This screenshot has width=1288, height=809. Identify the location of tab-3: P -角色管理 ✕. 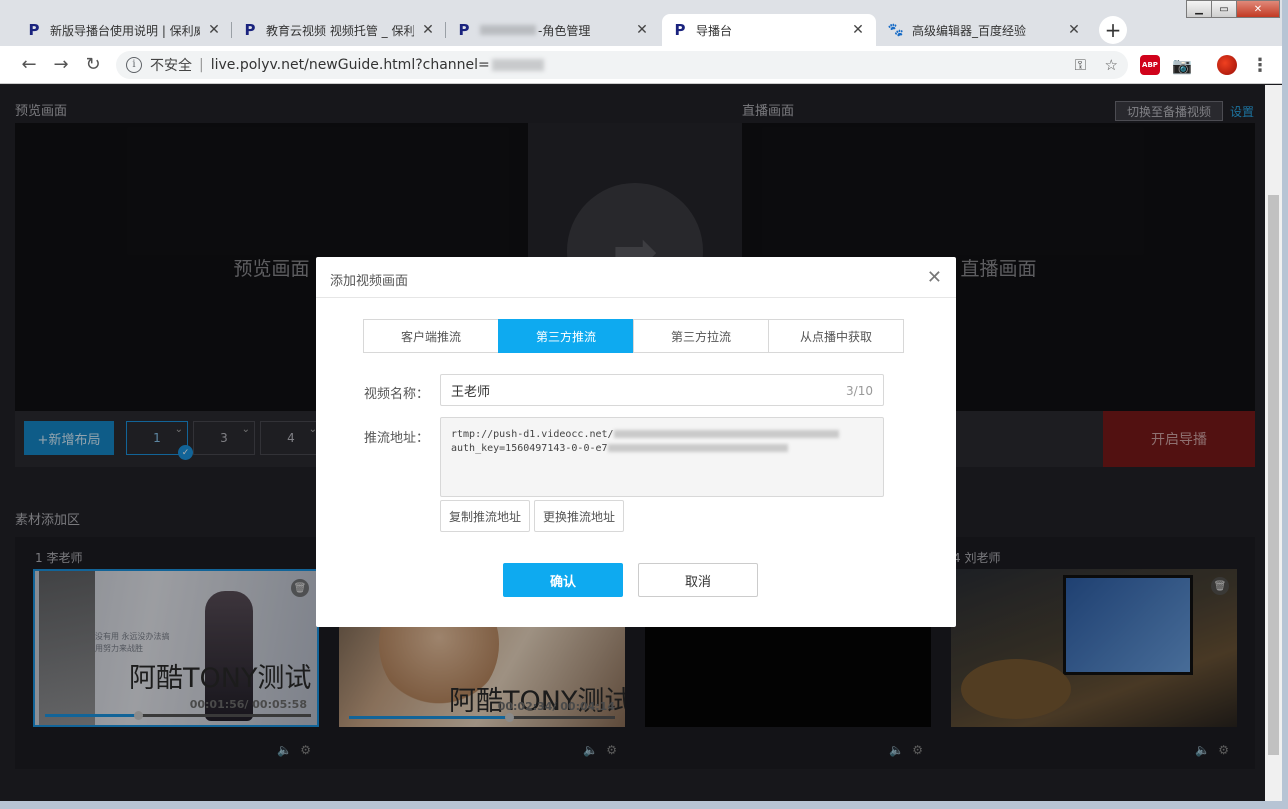
(553, 30).